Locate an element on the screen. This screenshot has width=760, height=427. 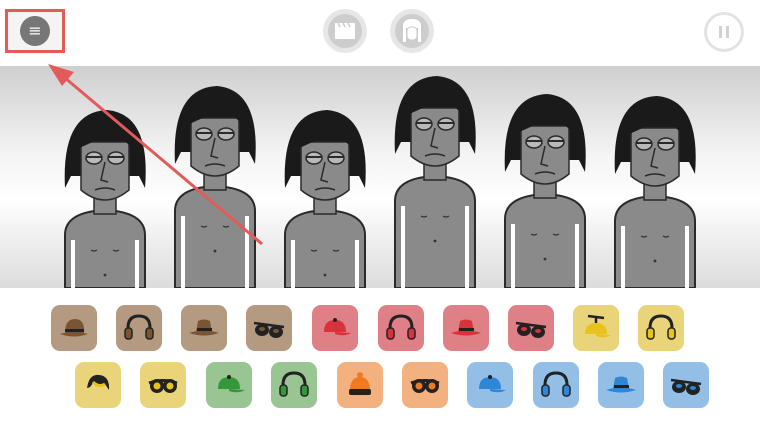
propeller-cap-icon is located at coordinates (598, 326).